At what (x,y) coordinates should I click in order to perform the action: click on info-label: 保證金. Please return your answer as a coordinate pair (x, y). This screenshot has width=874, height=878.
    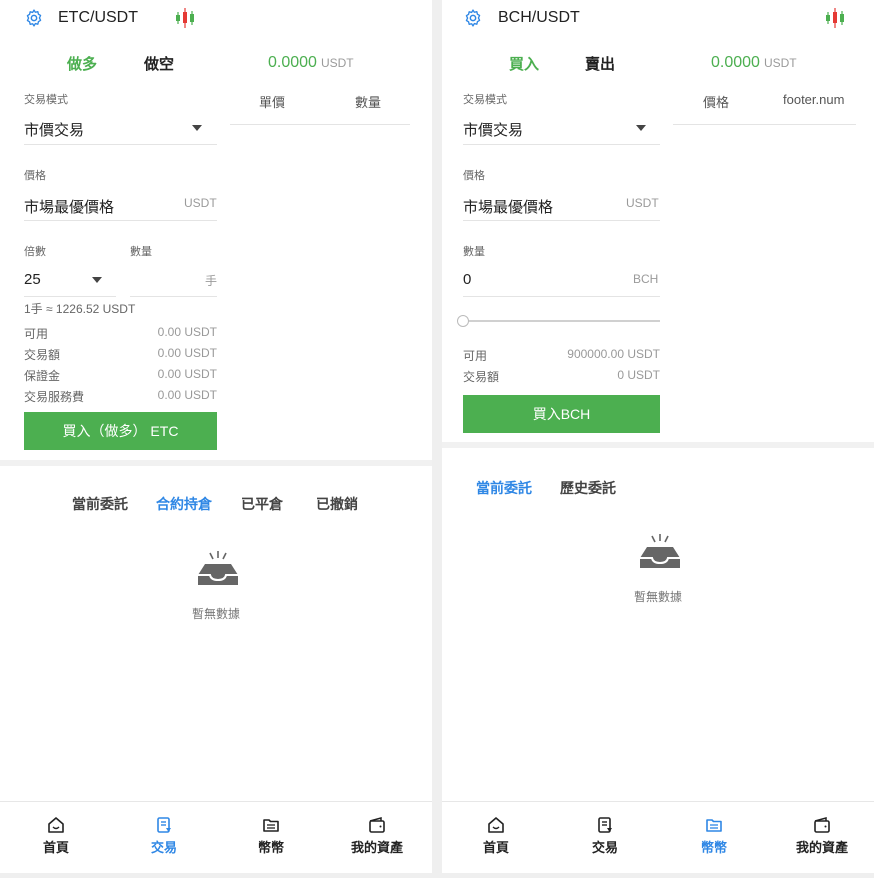
    Looking at the image, I should click on (42, 376).